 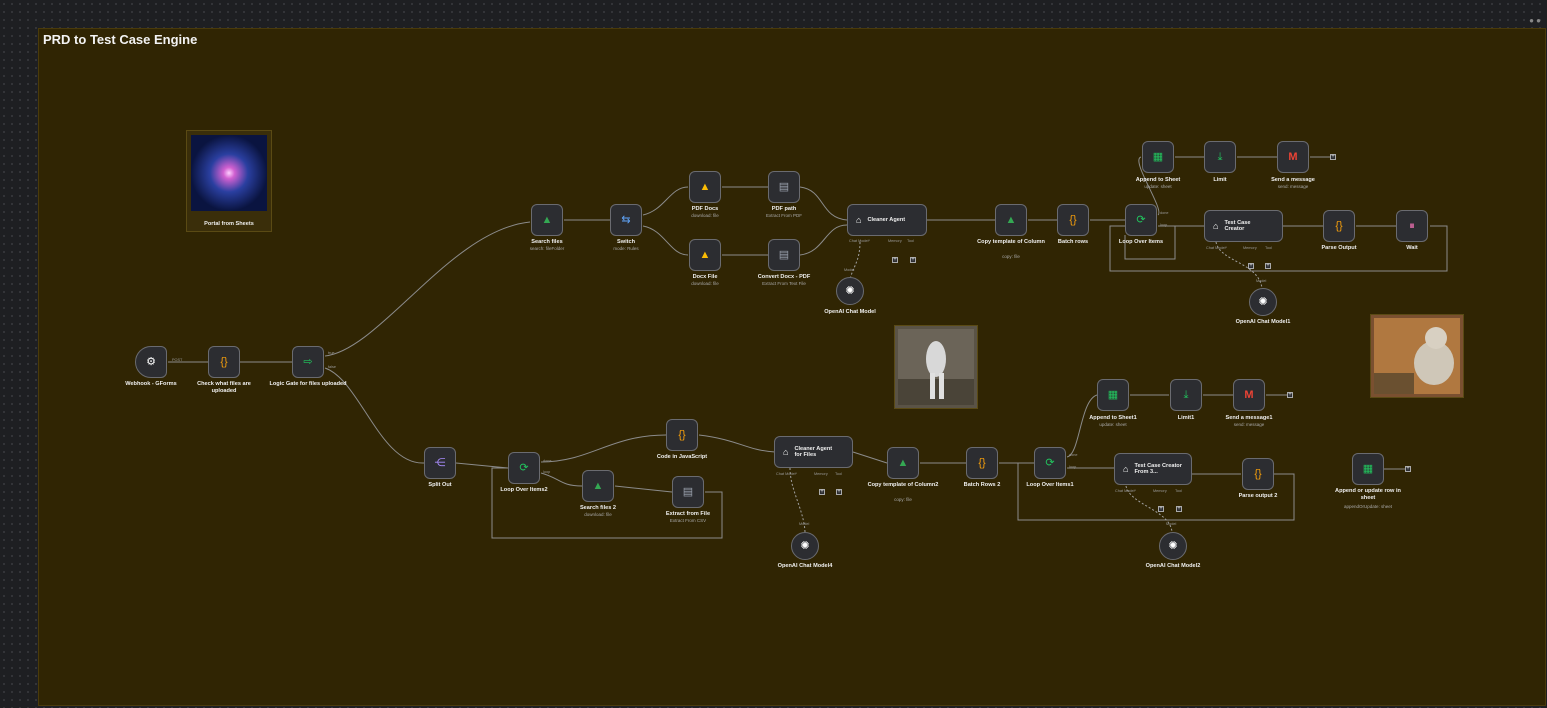 I want to click on pdf-path-node: ▤, so click(x=784, y=187).